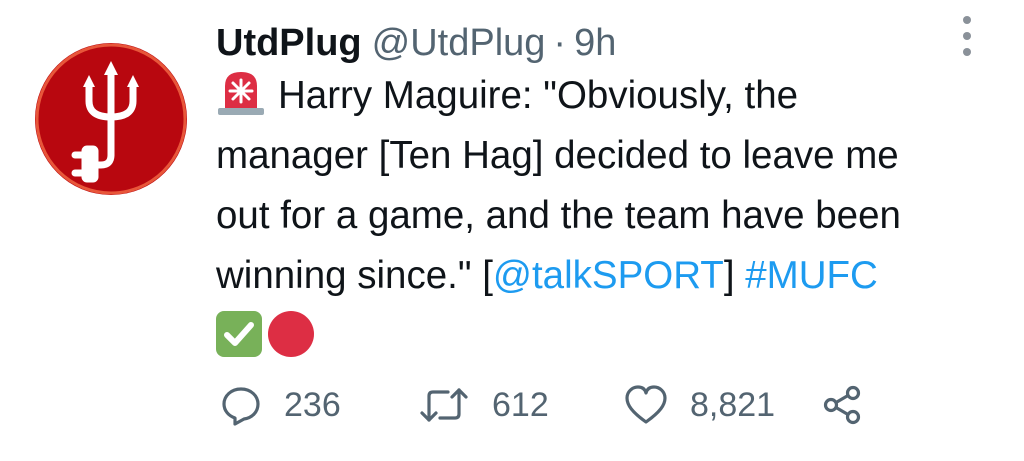 The height and width of the screenshot is (461, 1024). What do you see at coordinates (811, 275) in the screenshot?
I see `hashtag-link: #MUFC` at bounding box center [811, 275].